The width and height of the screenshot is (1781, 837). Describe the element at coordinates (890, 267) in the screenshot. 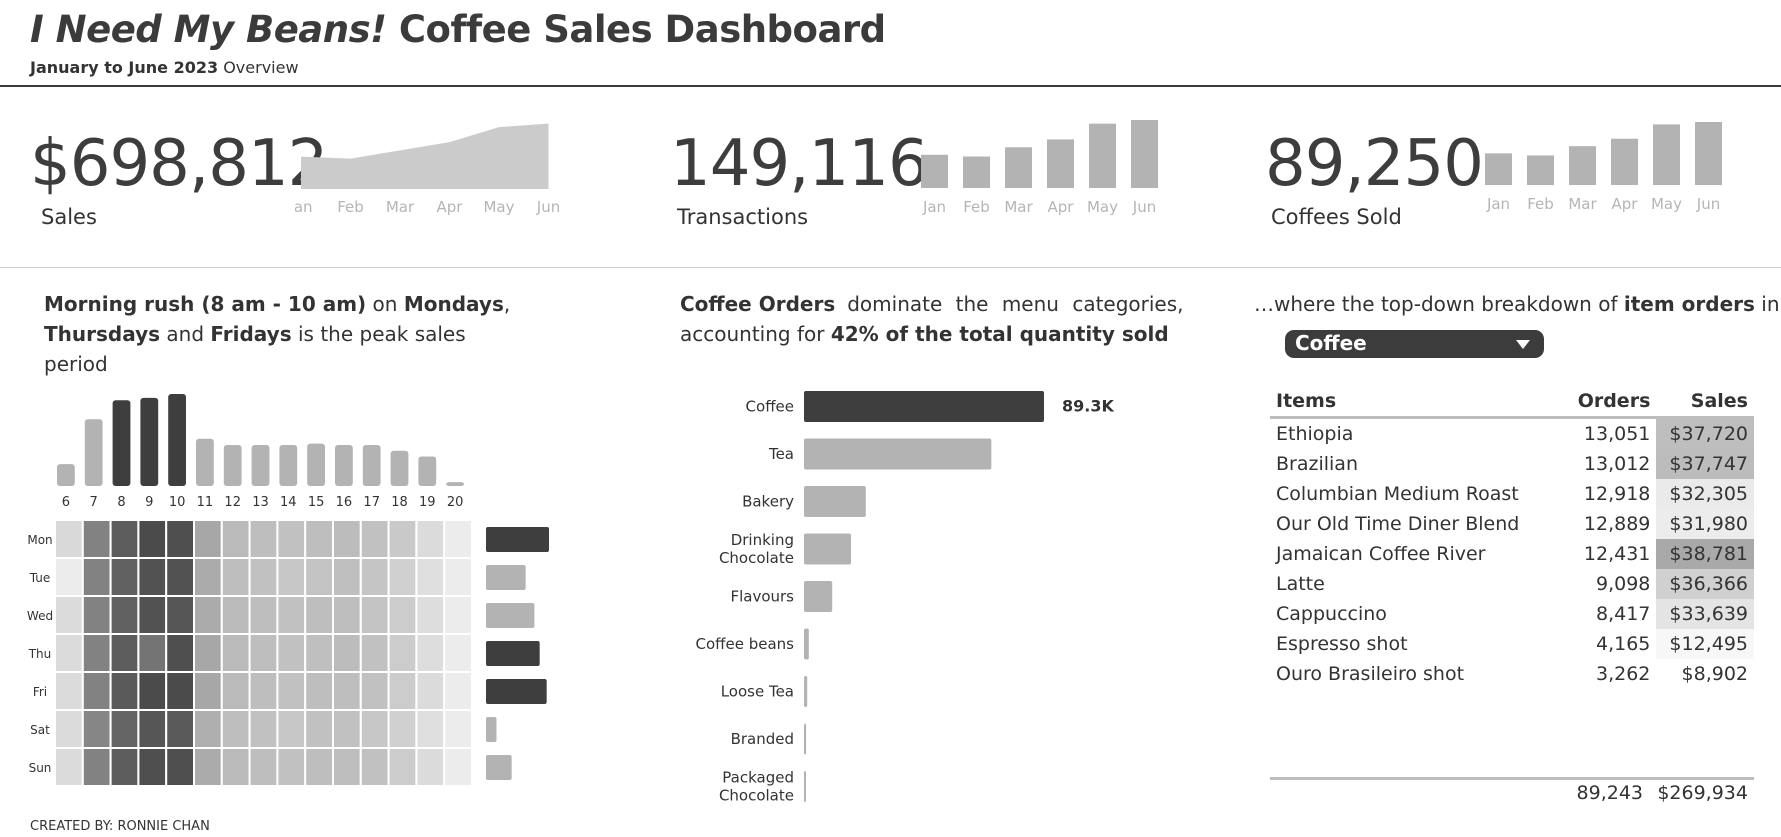

I see `kpi-divider` at that location.